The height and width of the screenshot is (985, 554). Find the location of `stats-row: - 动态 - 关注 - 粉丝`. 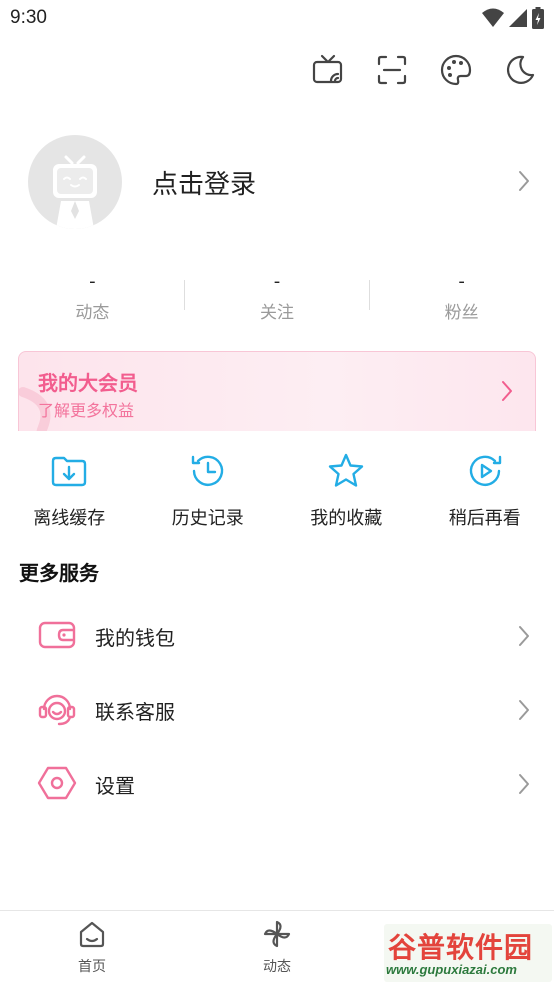

stats-row: - 动态 - 关注 - 粉丝 is located at coordinates (277, 298).